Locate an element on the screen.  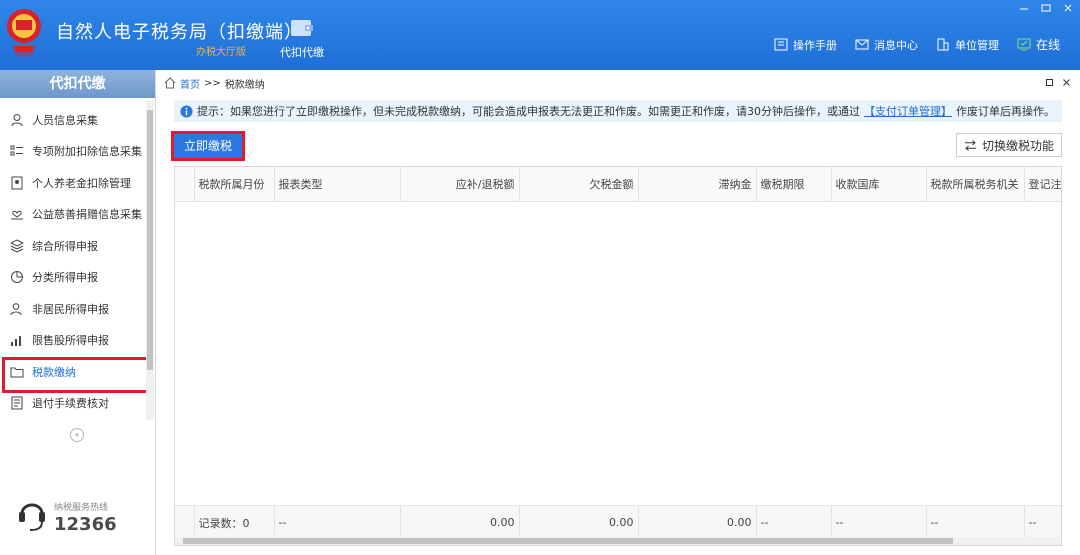
sidebar-item-comprehensive-income: 综合所得申报 is located at coordinates (73, 246).